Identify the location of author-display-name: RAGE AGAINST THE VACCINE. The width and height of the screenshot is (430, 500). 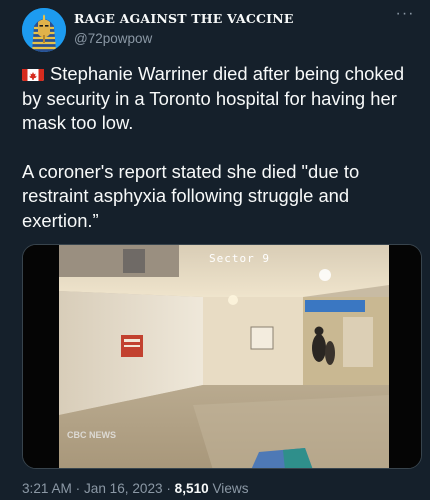
(184, 18).